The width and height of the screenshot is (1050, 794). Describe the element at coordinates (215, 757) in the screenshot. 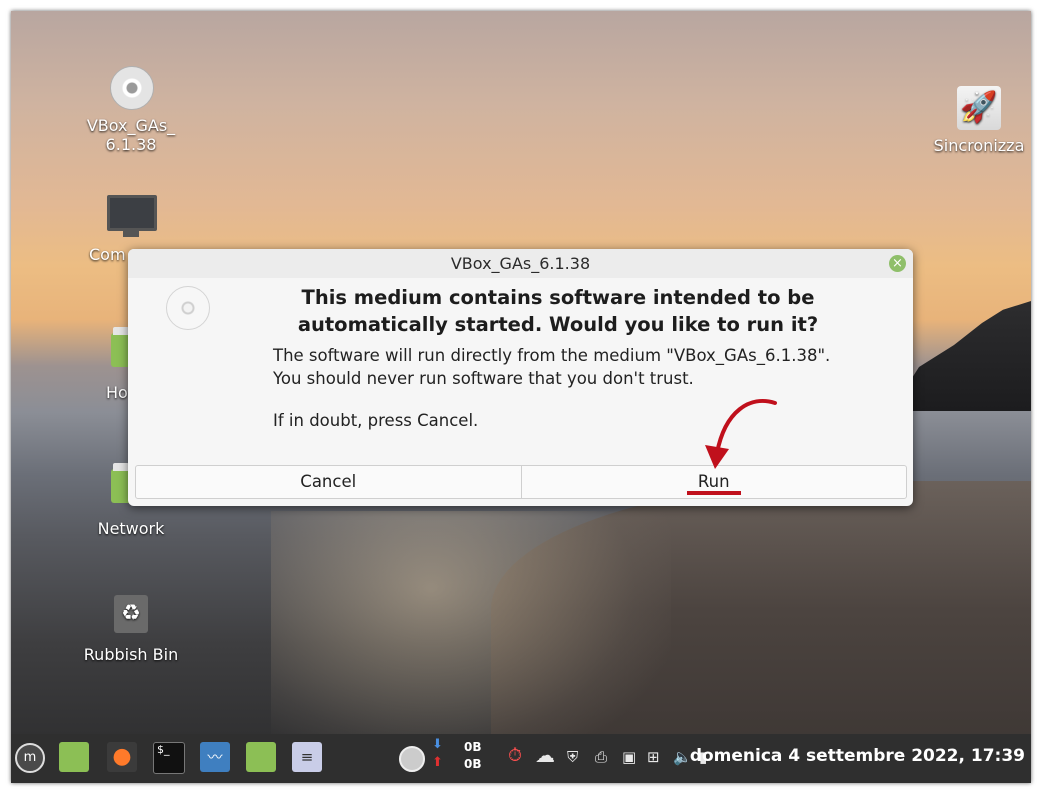

I see `system-monitor-icon: 〰` at that location.